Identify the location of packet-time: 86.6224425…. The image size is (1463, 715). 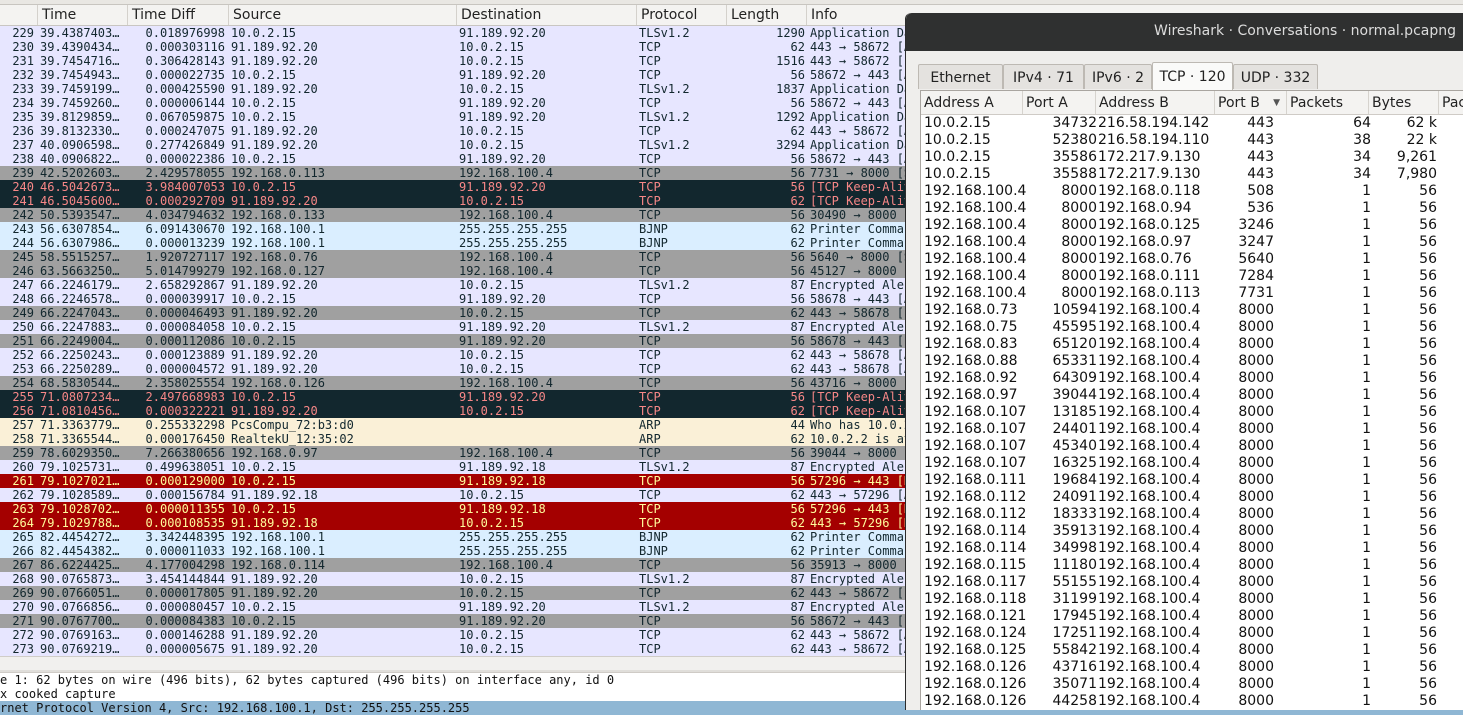
(80, 565).